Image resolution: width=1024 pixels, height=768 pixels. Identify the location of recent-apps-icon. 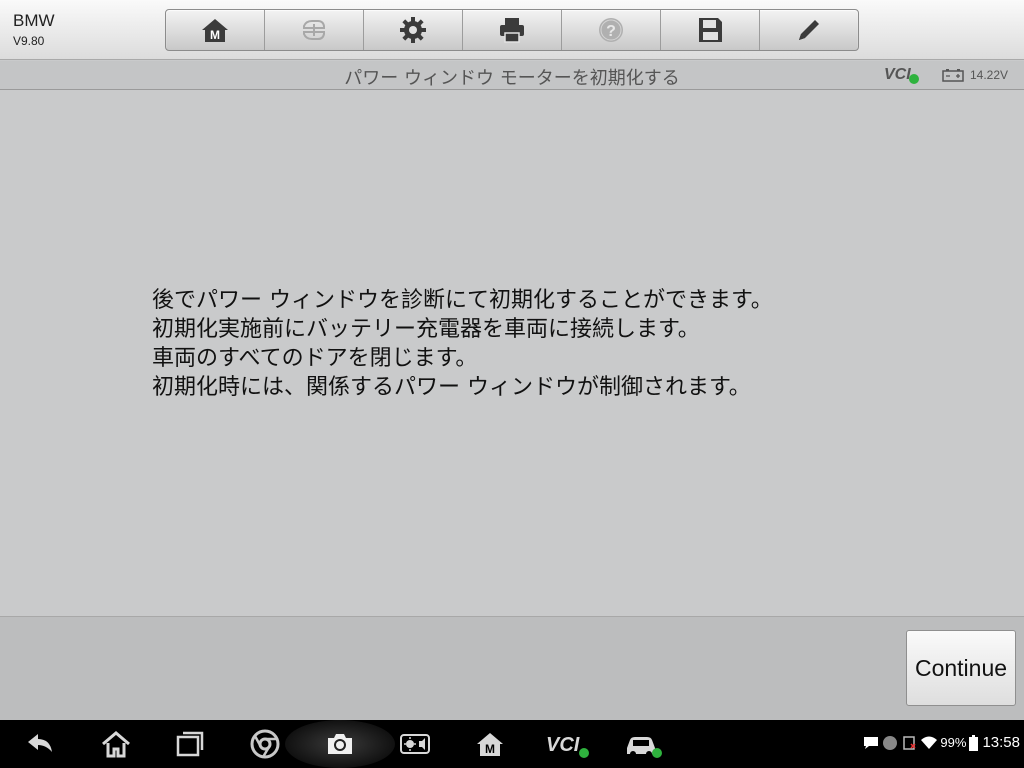
(190, 744).